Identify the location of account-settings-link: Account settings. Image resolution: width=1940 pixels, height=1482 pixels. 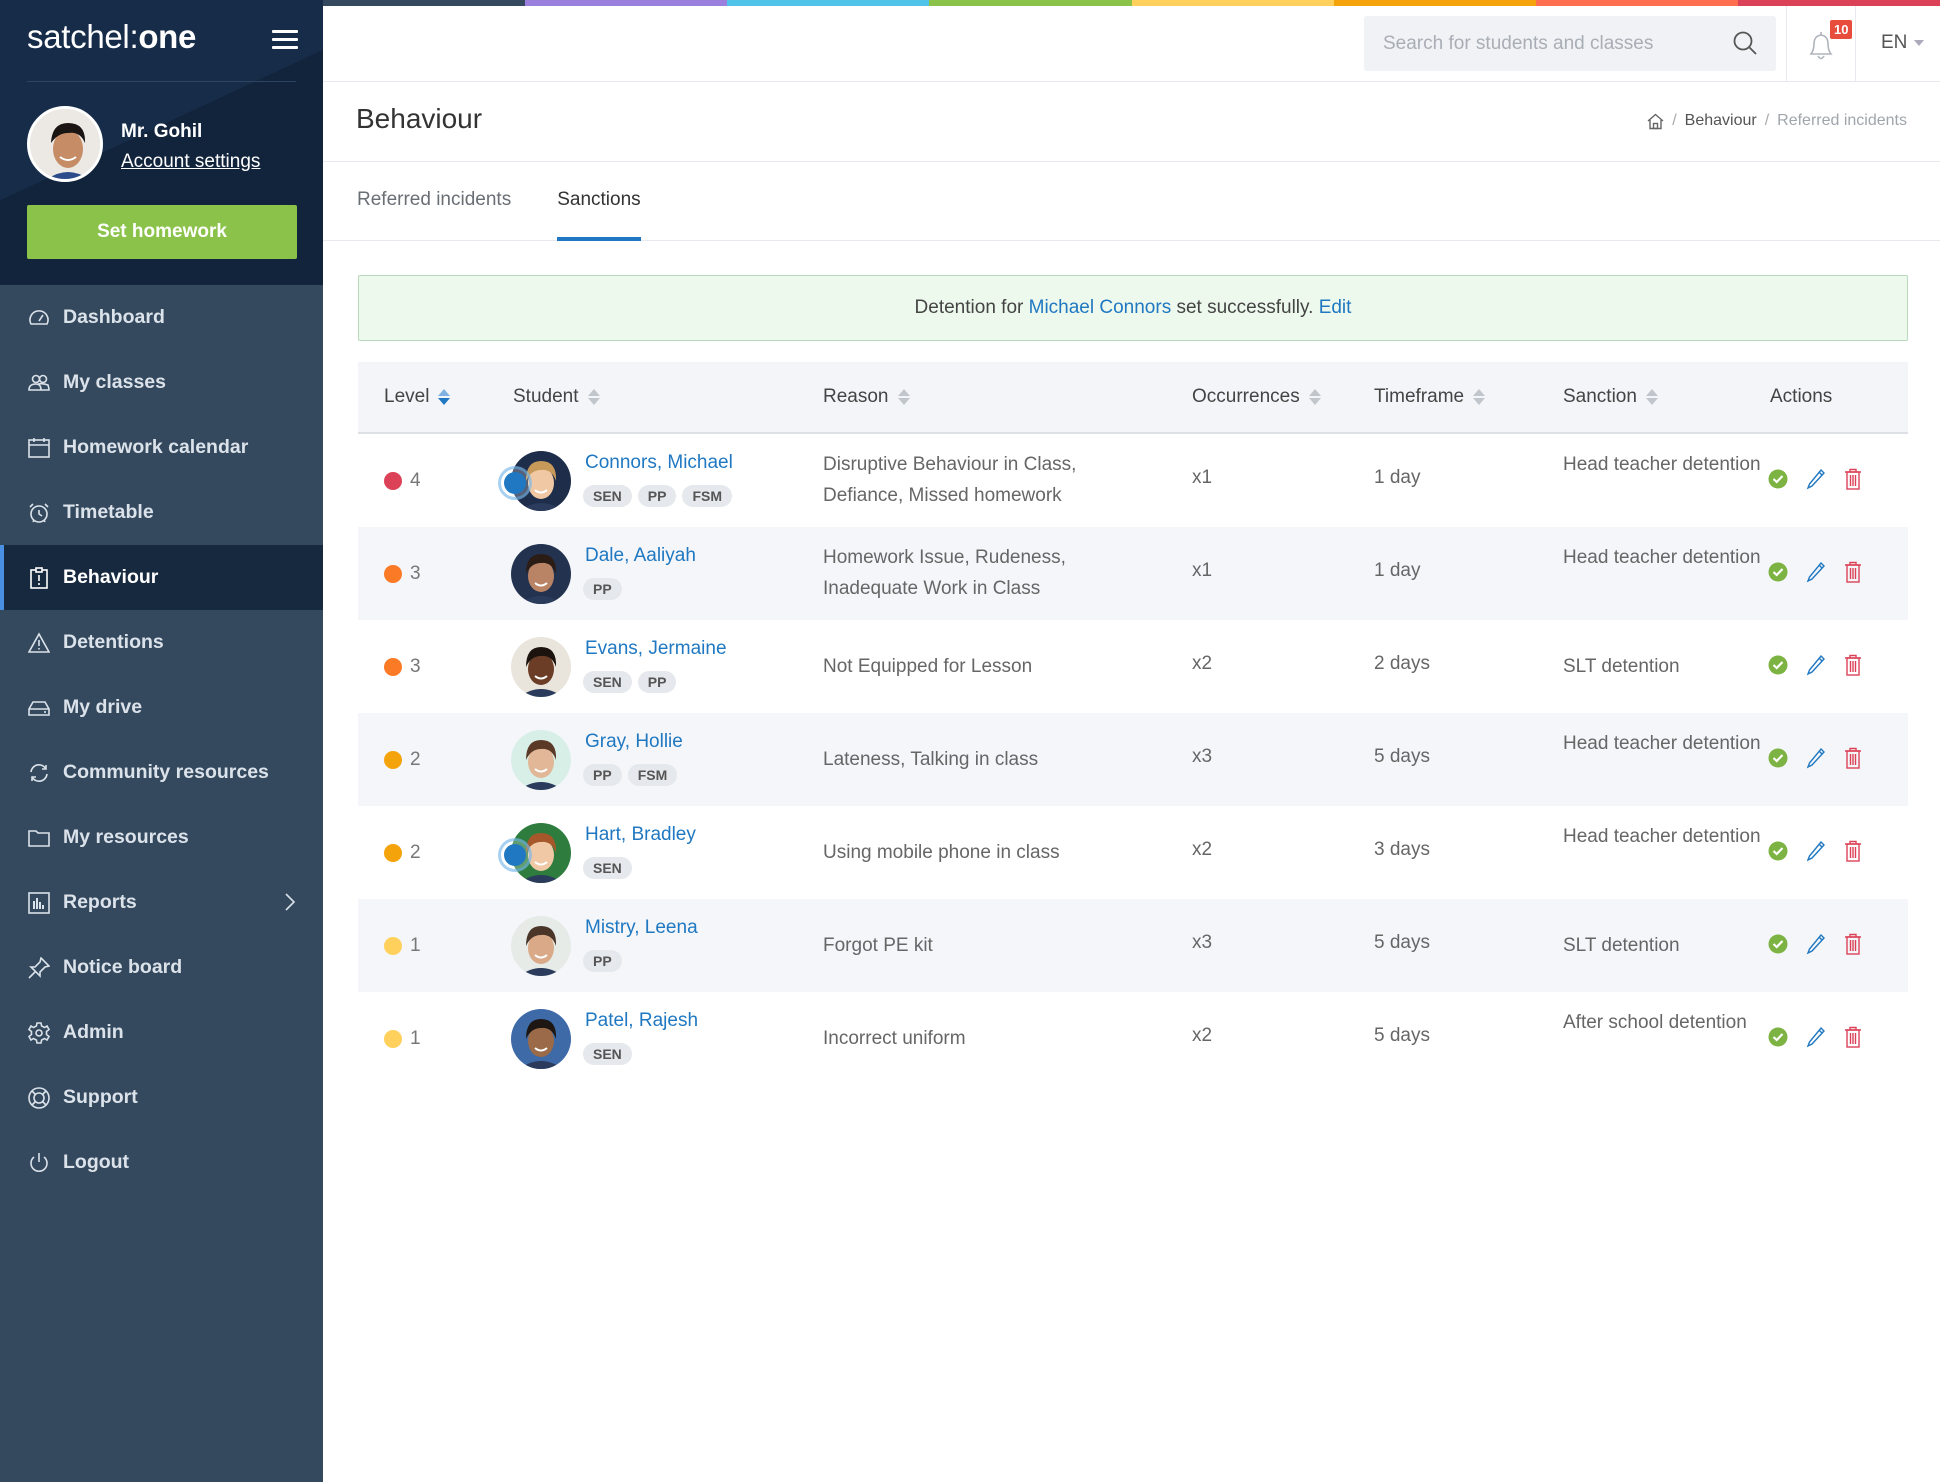
(190, 162).